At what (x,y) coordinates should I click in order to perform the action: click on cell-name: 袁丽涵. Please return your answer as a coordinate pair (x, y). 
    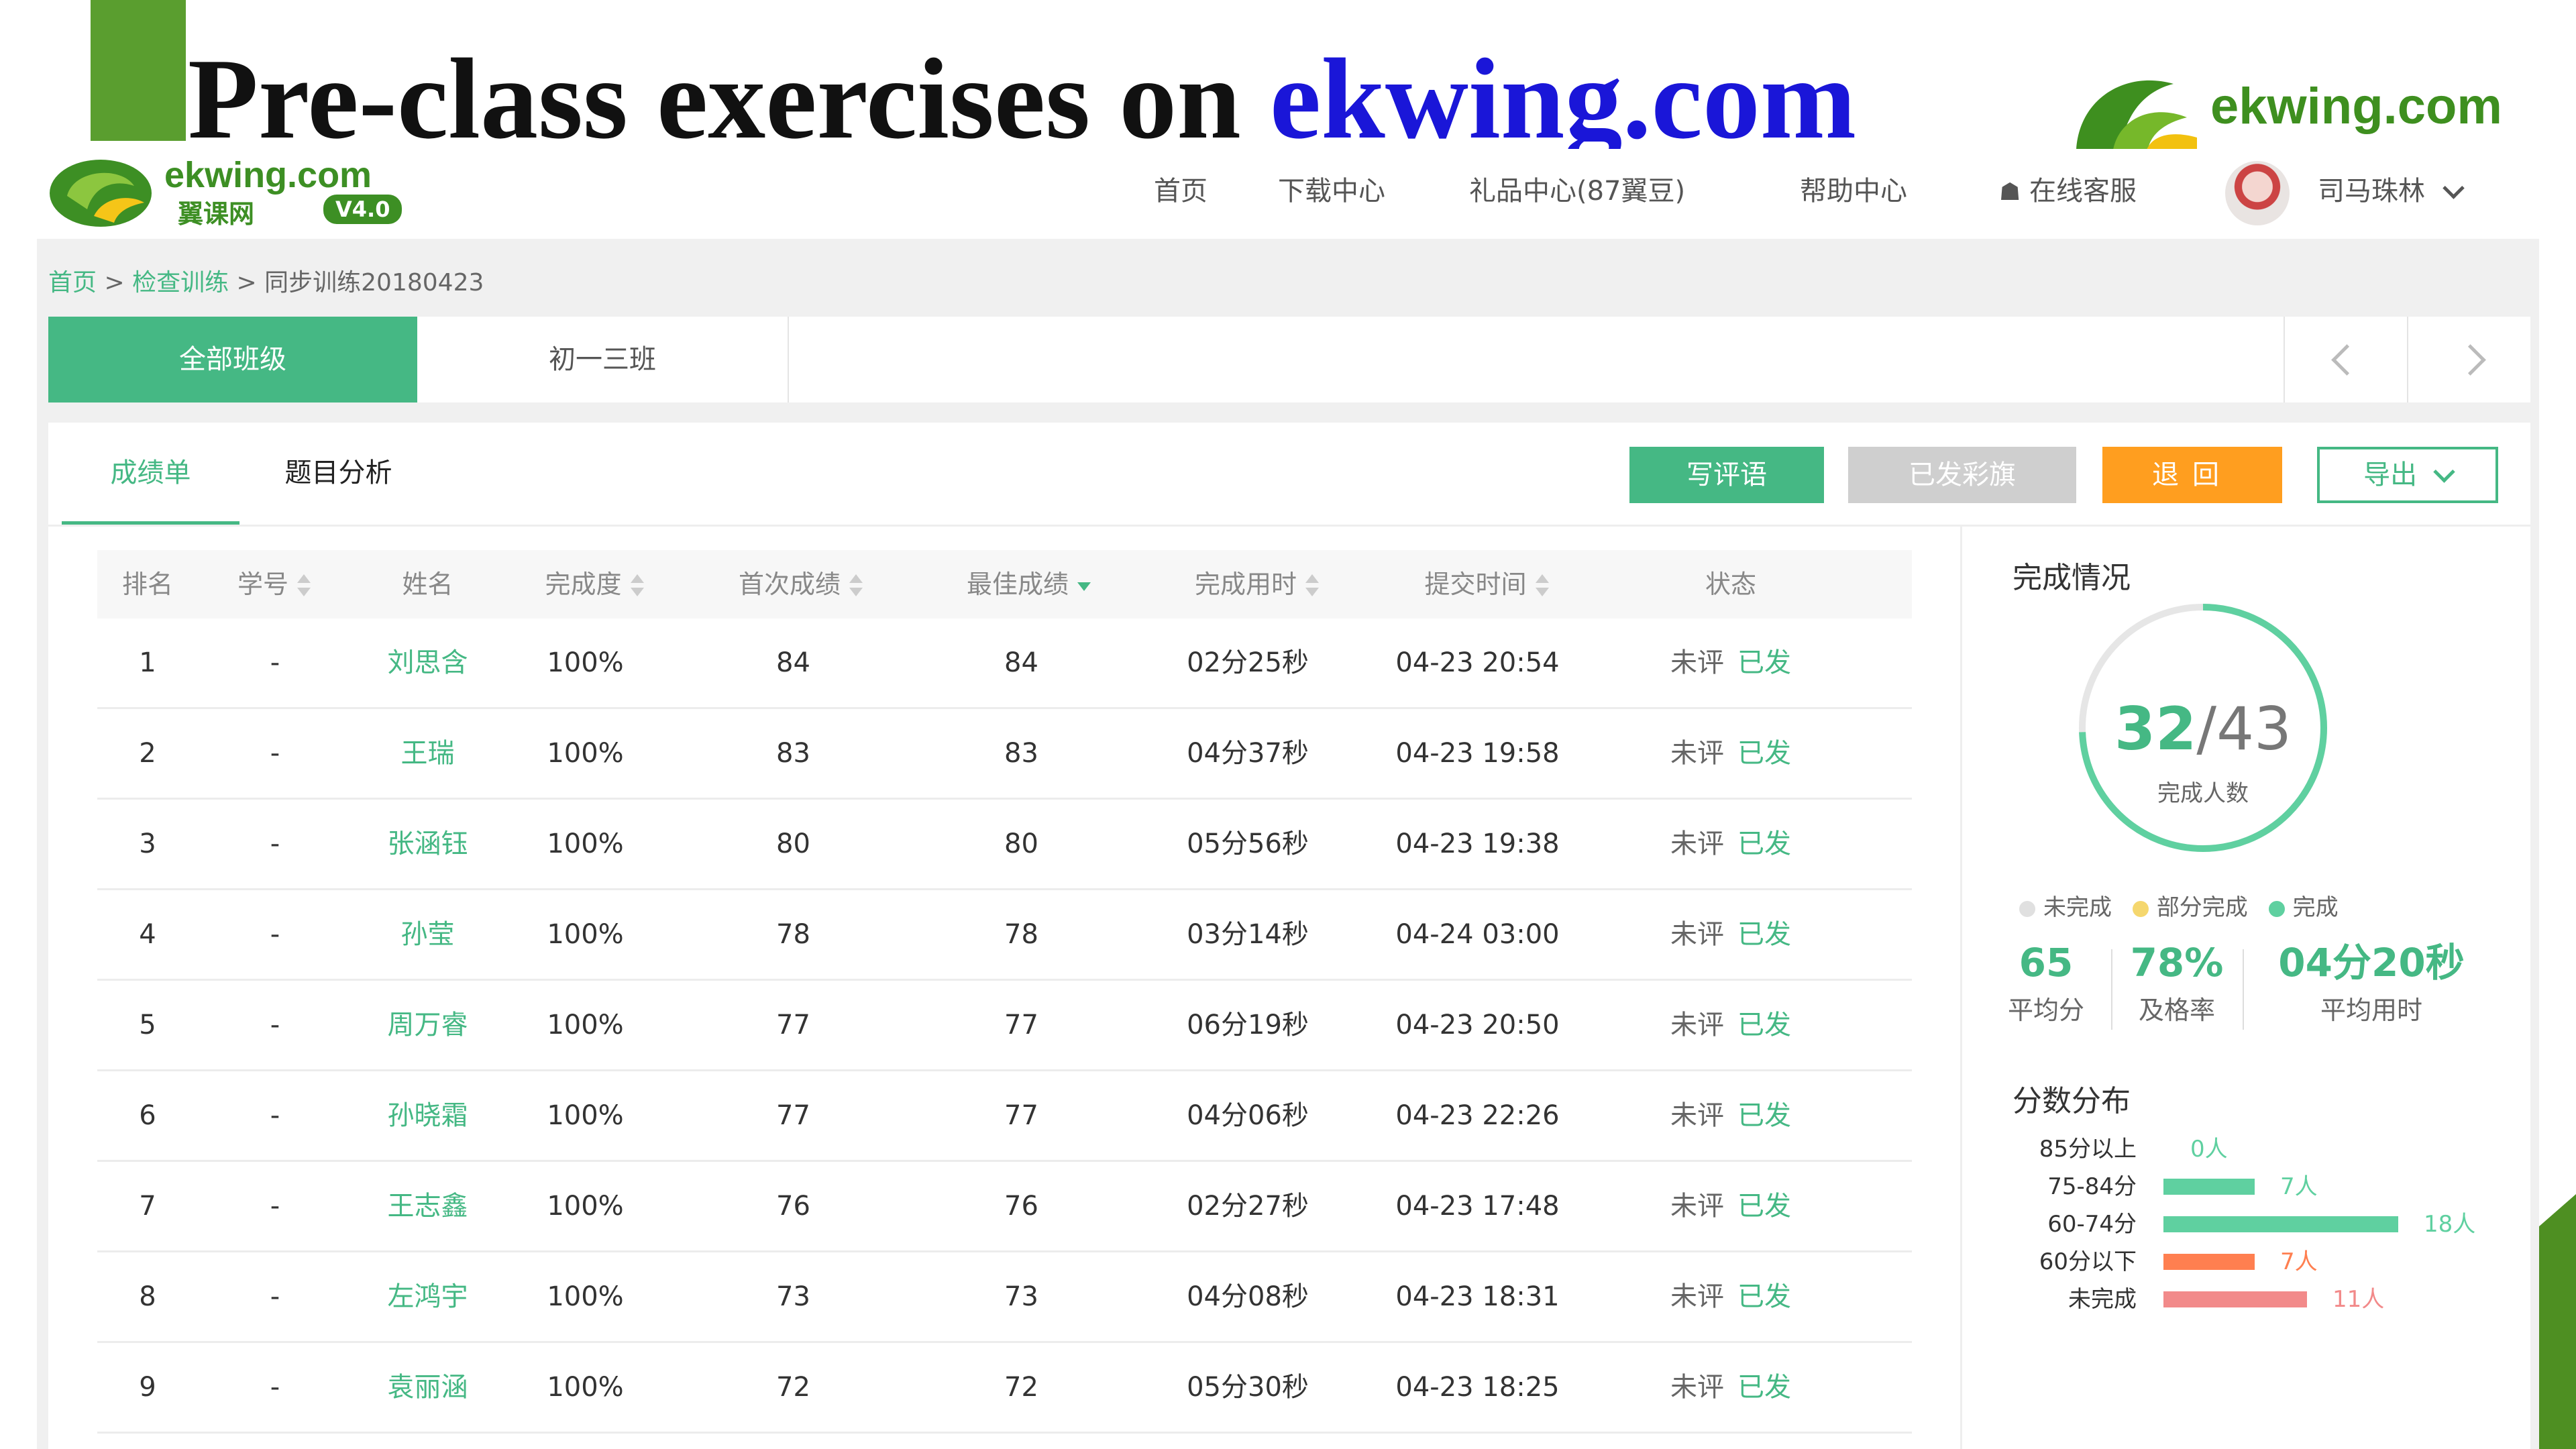
    Looking at the image, I should click on (427, 1387).